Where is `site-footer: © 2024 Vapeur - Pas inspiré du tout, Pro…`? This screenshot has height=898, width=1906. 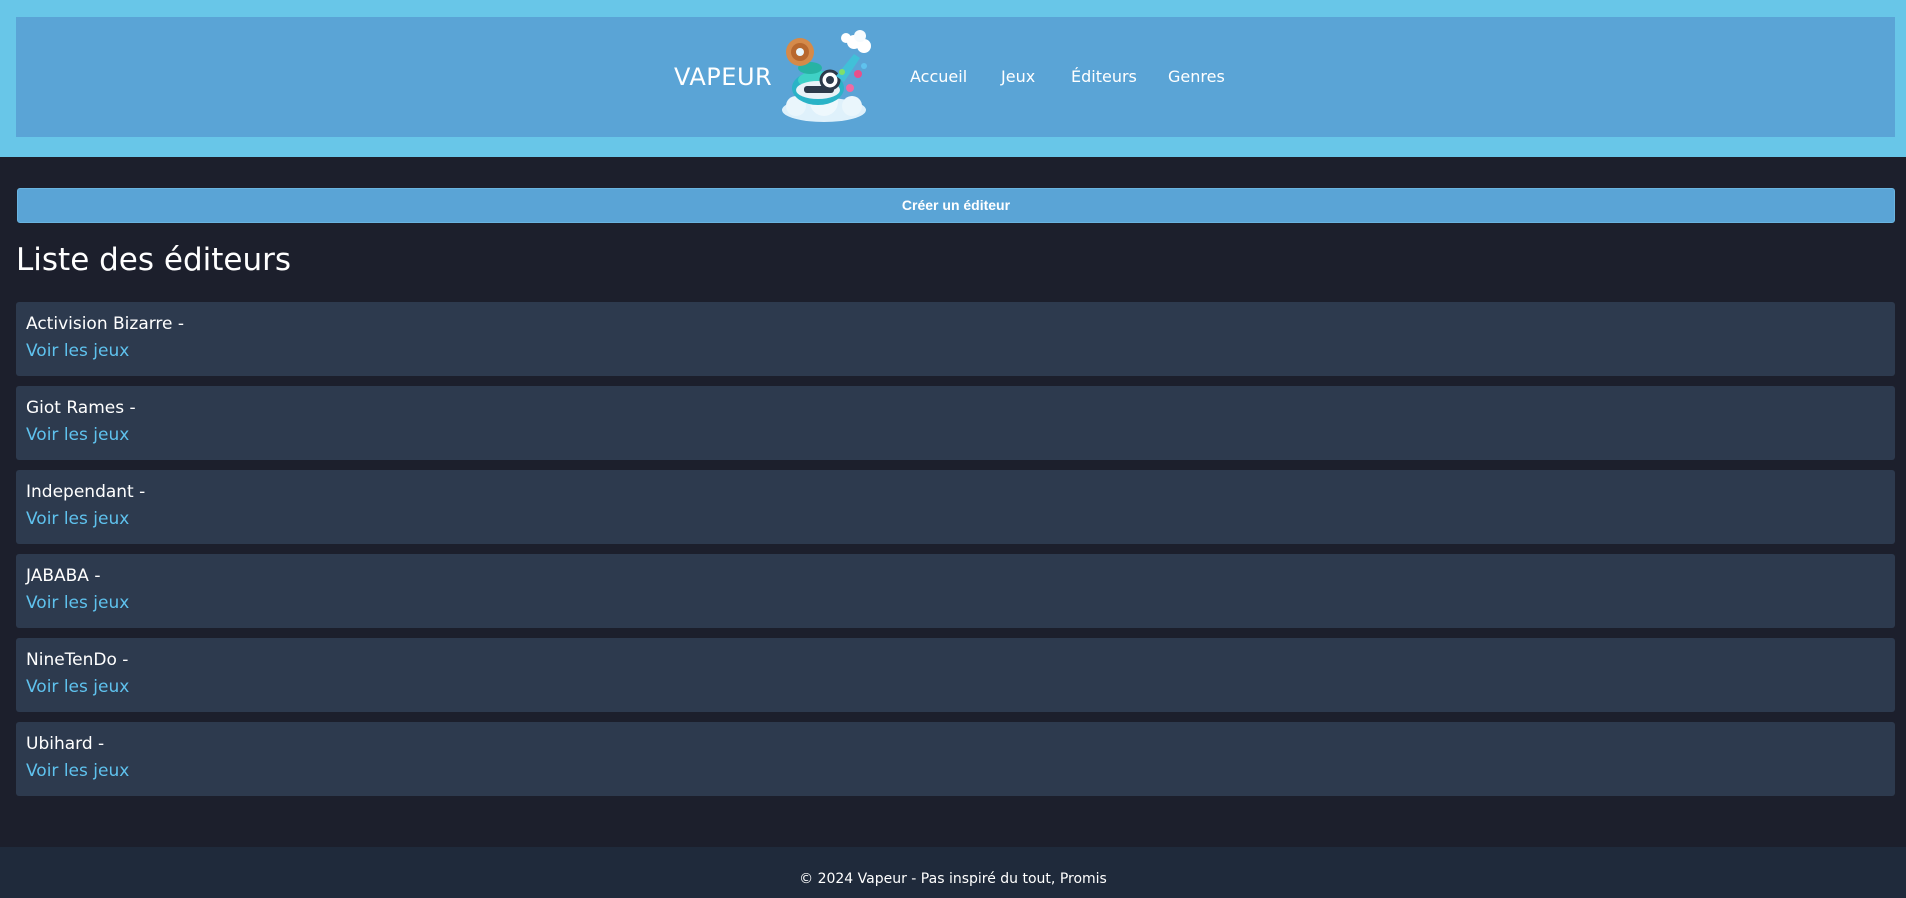
site-footer: © 2024 Vapeur - Pas inspiré du tout, Pro… is located at coordinates (953, 872).